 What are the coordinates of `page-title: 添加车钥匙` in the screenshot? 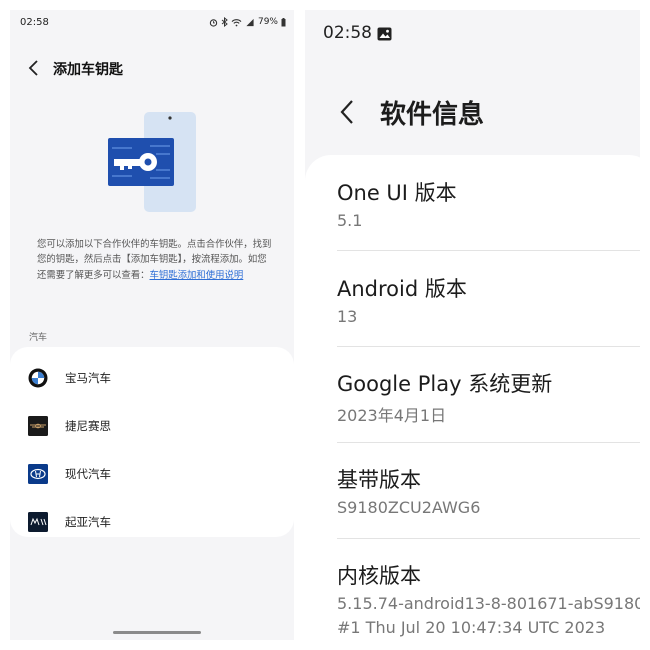 It's located at (88, 70).